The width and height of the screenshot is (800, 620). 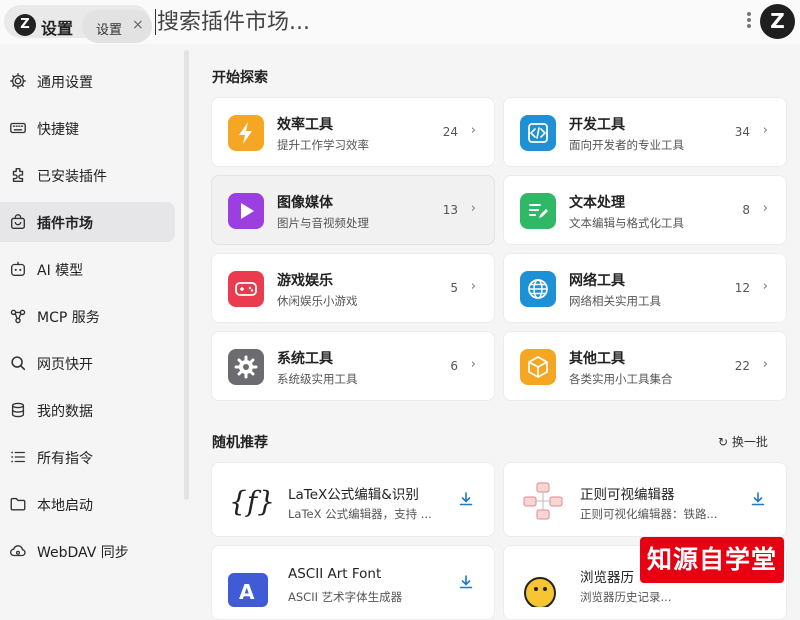 I want to click on category-name: 游戏娱乐, so click(x=305, y=281).